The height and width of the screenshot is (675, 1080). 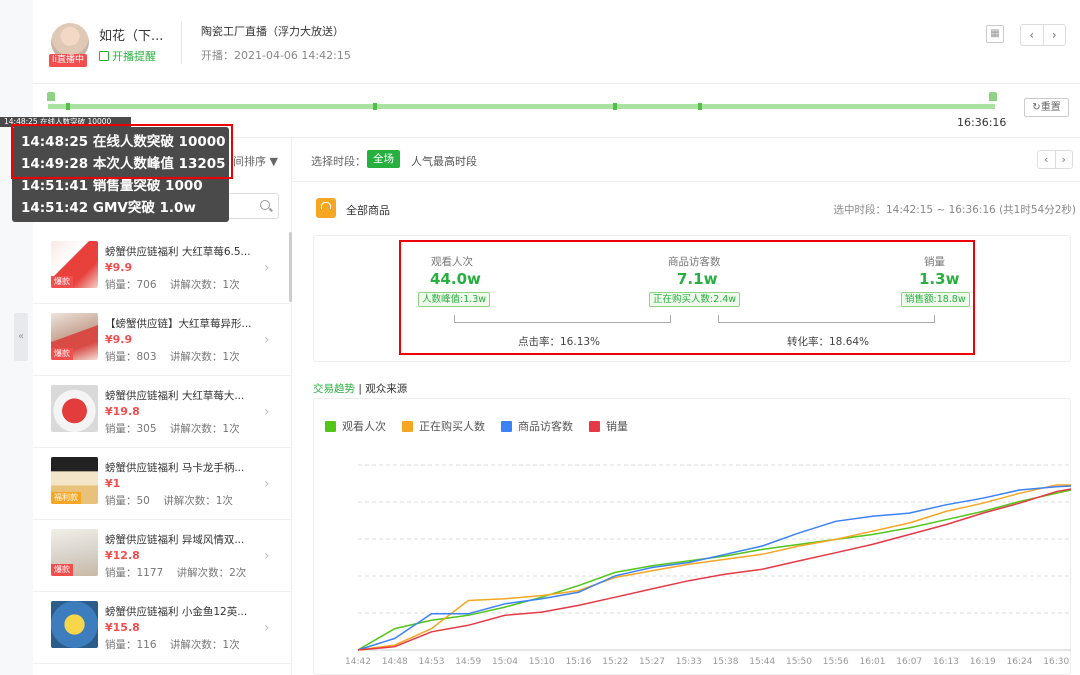 What do you see at coordinates (290, 267) in the screenshot?
I see `scrollbar` at bounding box center [290, 267].